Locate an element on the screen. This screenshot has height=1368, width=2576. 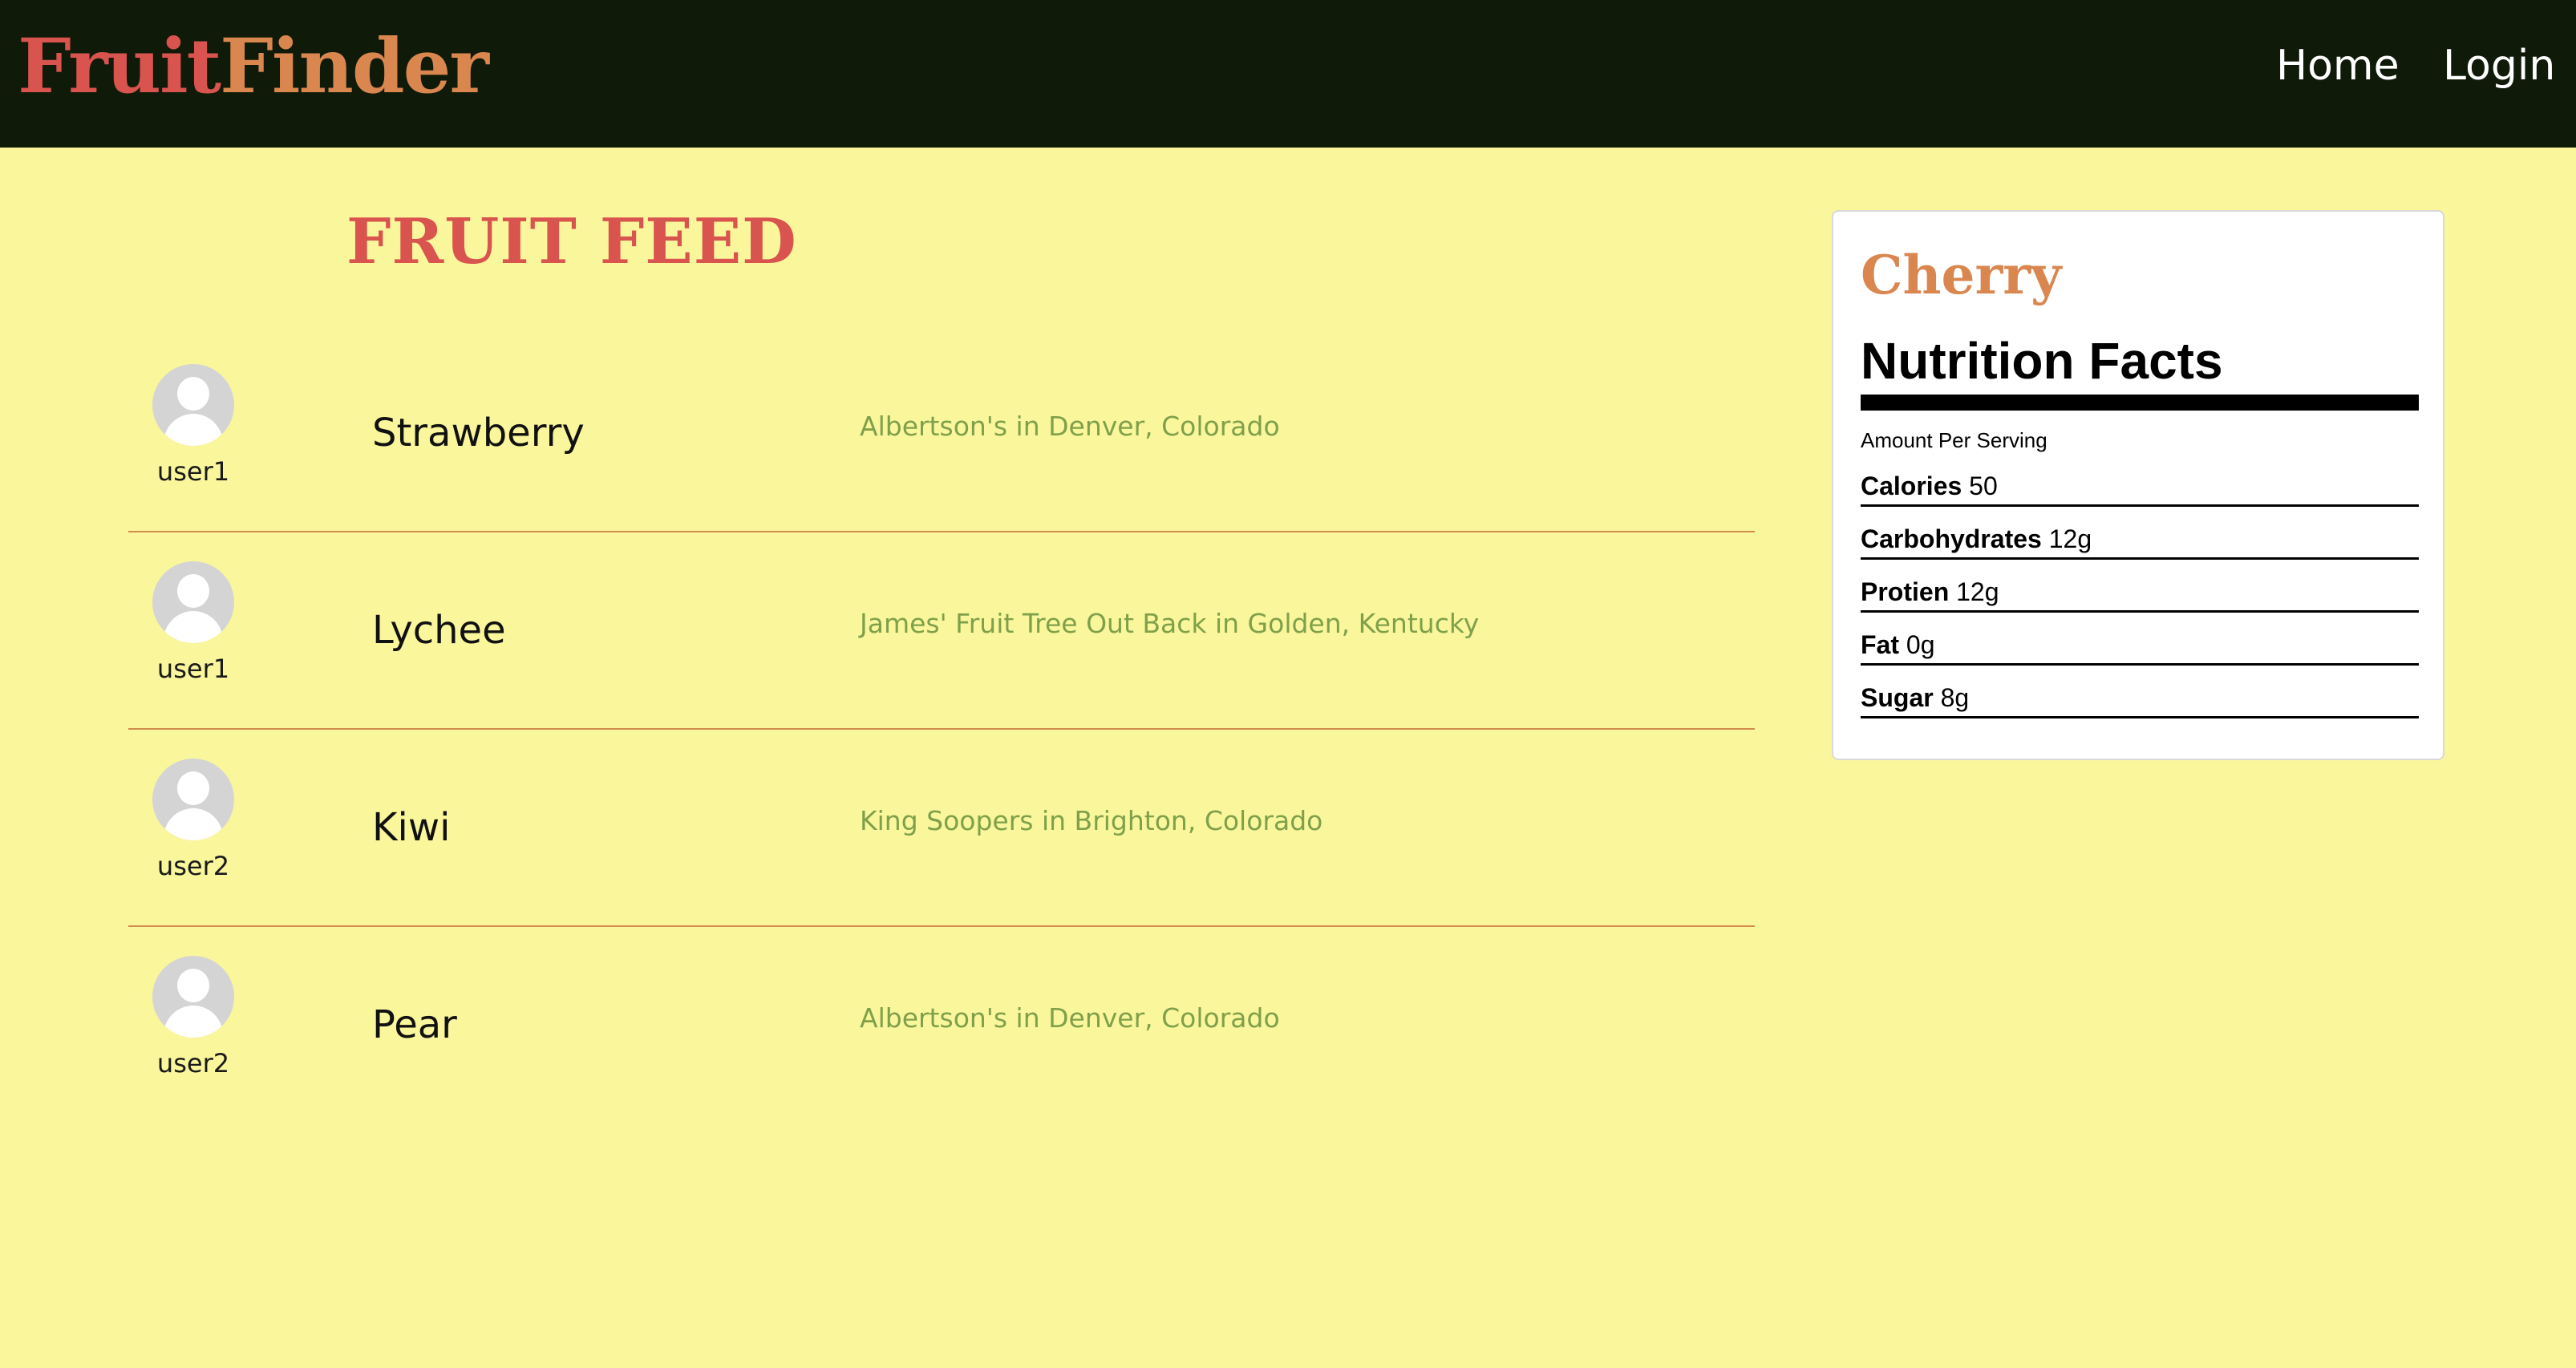
post-fruit-name: Kiwi is located at coordinates (411, 827).